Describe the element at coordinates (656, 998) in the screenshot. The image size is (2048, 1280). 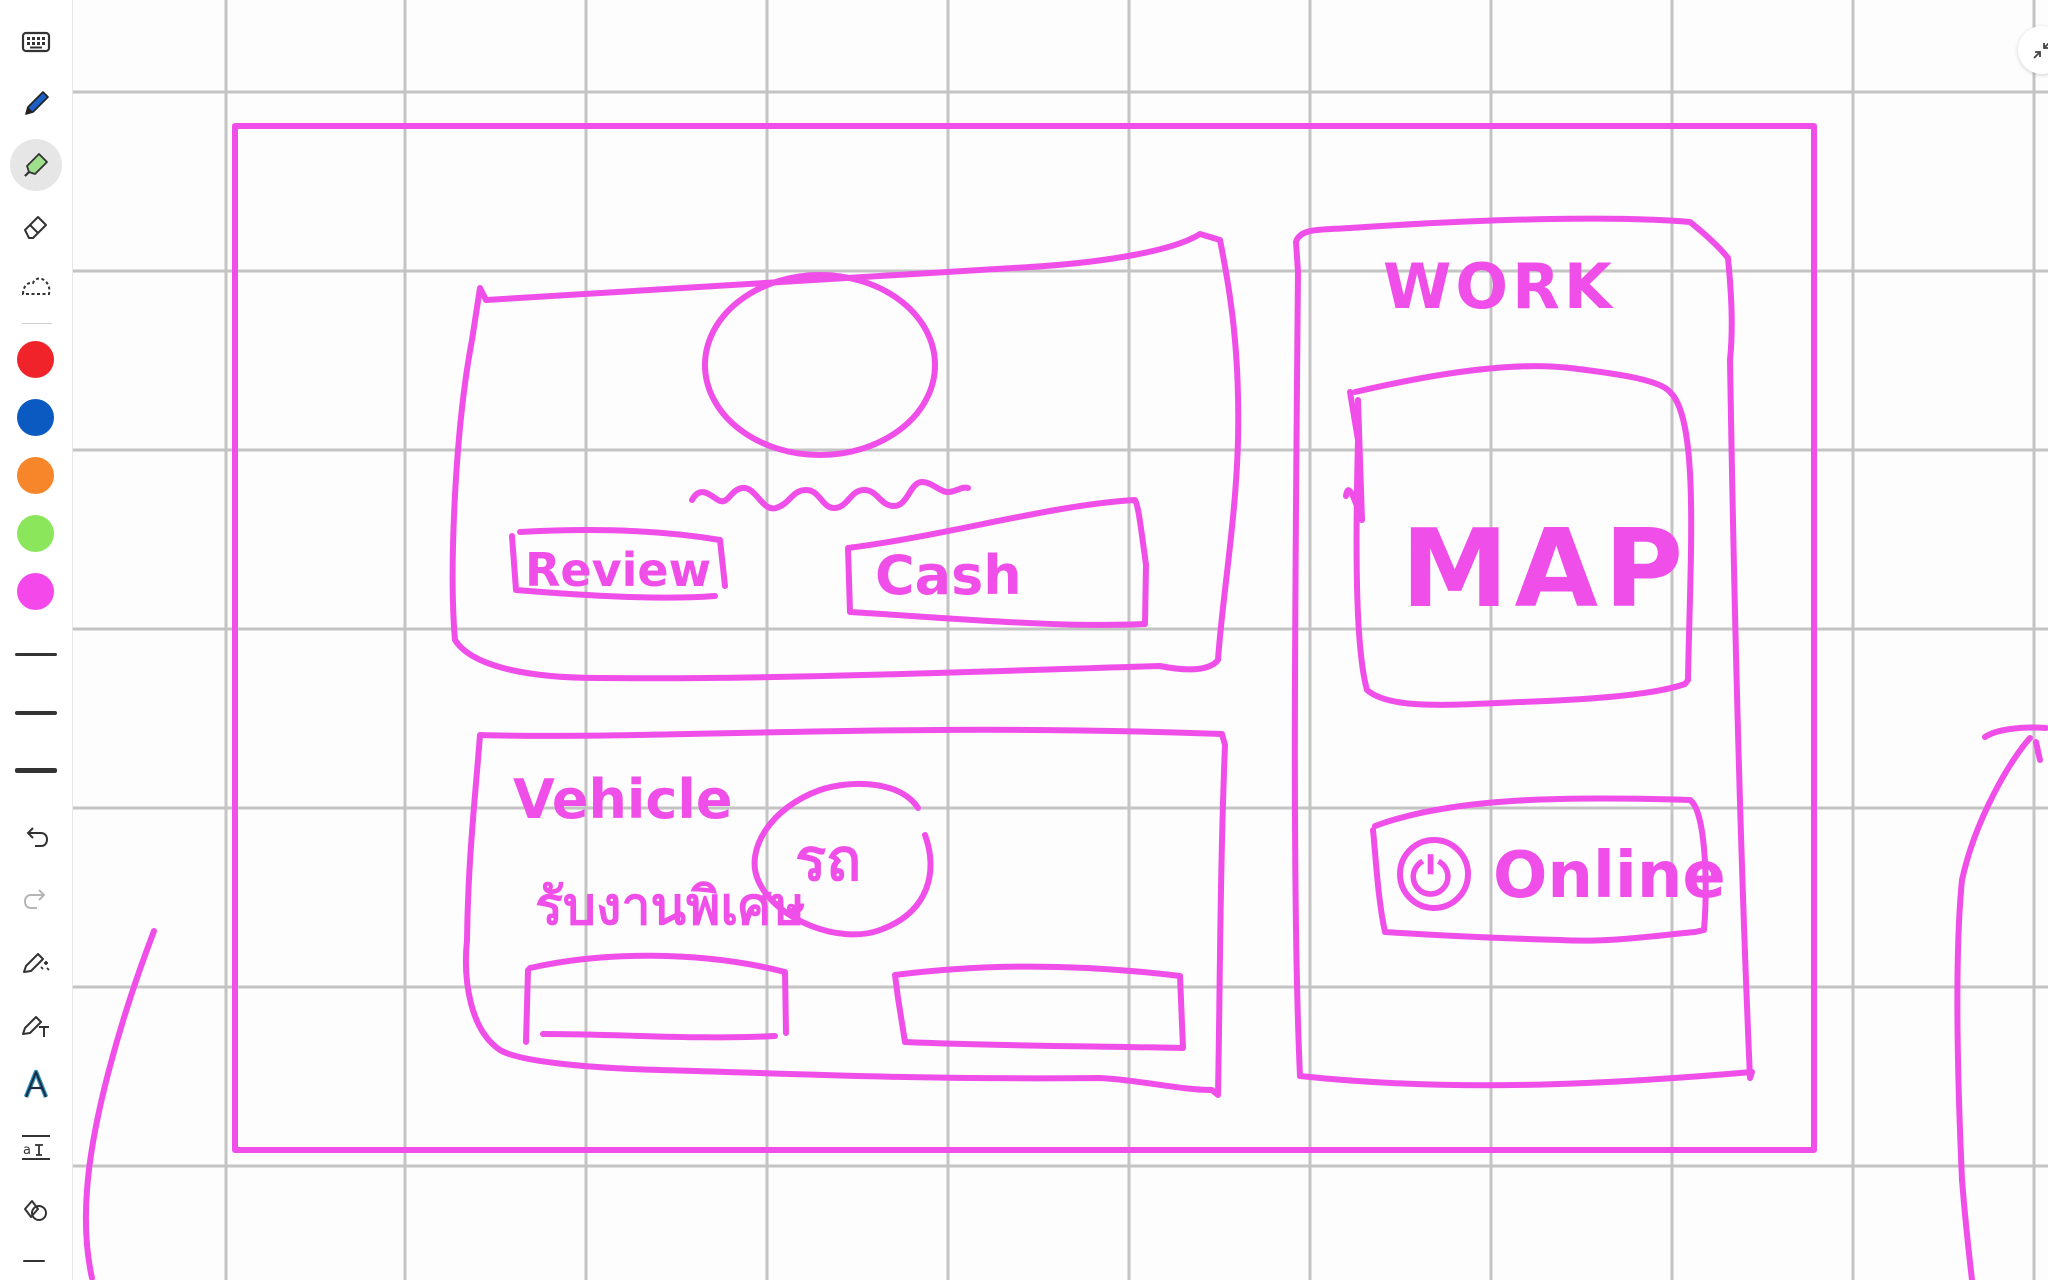
I see `vehicle-left-button` at that location.